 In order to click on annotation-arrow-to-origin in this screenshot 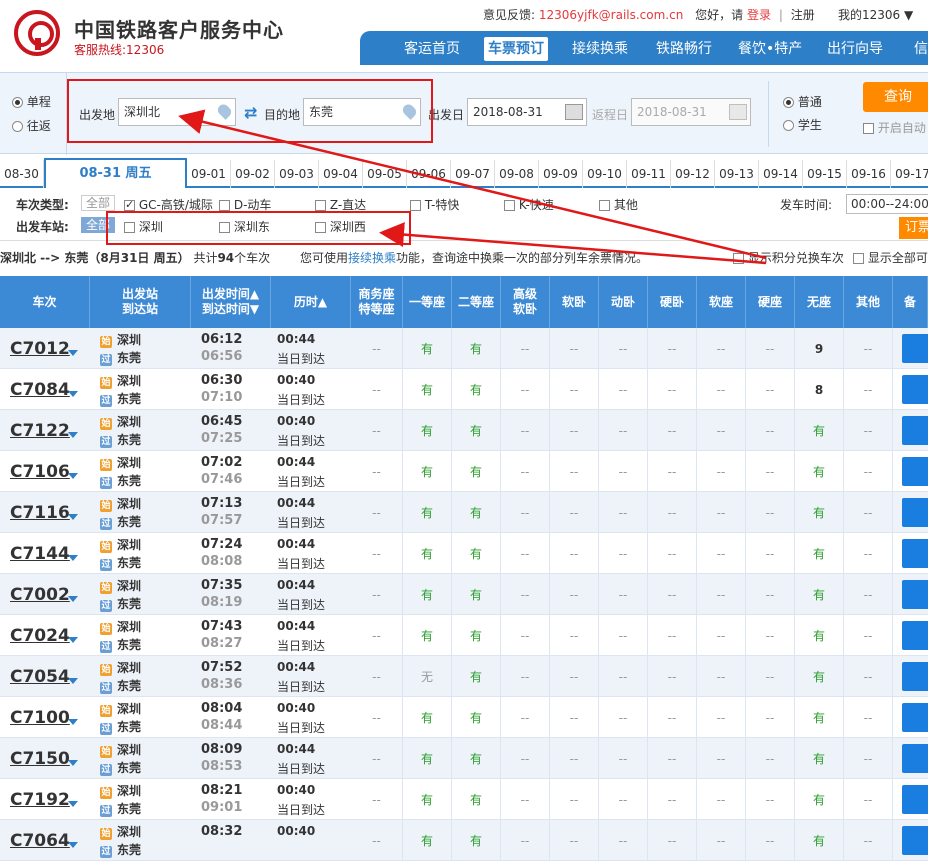, I will do `click(472, 184)`.